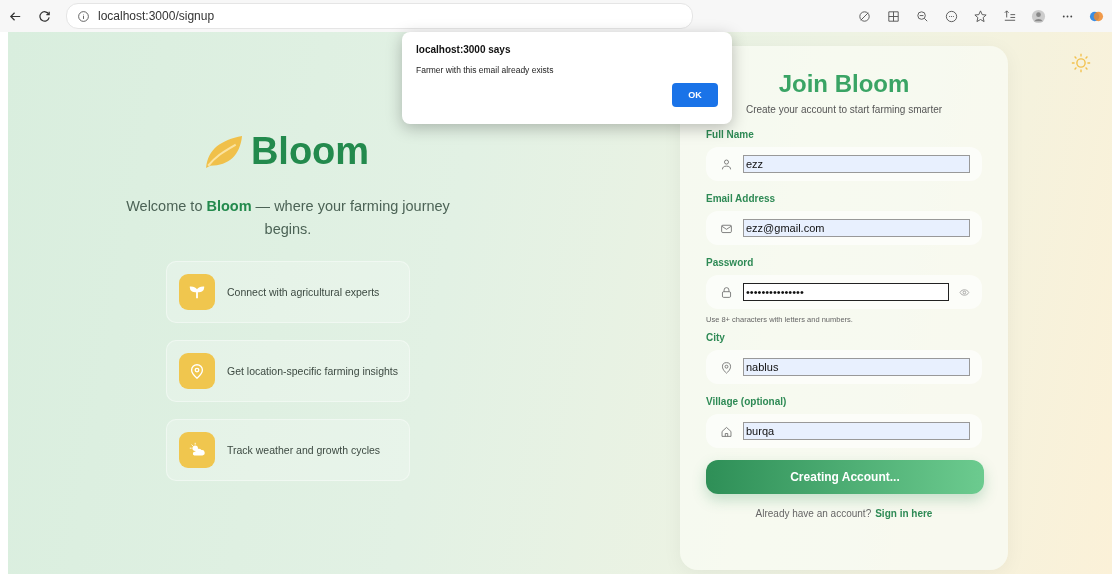 This screenshot has height=574, width=1112. Describe the element at coordinates (716, 337) in the screenshot. I see `field-label: City` at that location.